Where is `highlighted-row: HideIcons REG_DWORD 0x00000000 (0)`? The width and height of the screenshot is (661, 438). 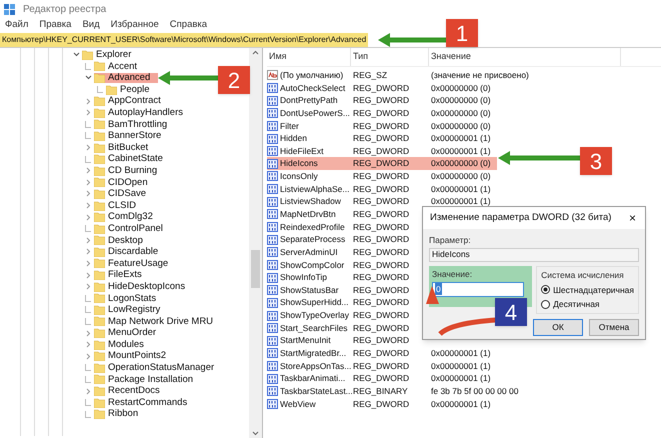 highlighted-row: HideIcons REG_DWORD 0x00000000 (0) is located at coordinates (382, 163).